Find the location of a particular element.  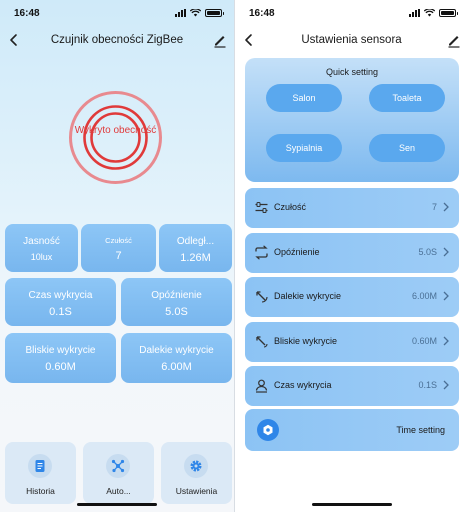

time-setting-label: Time setting is located at coordinates (420, 430).